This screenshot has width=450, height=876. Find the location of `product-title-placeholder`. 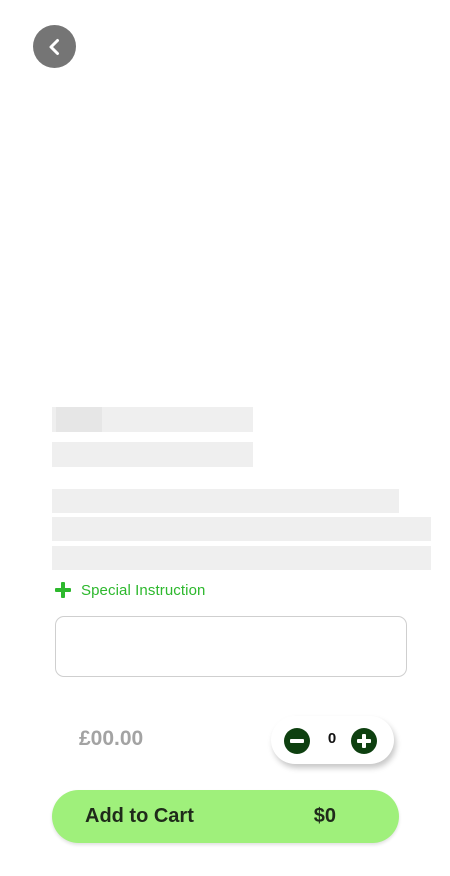

product-title-placeholder is located at coordinates (152, 419).